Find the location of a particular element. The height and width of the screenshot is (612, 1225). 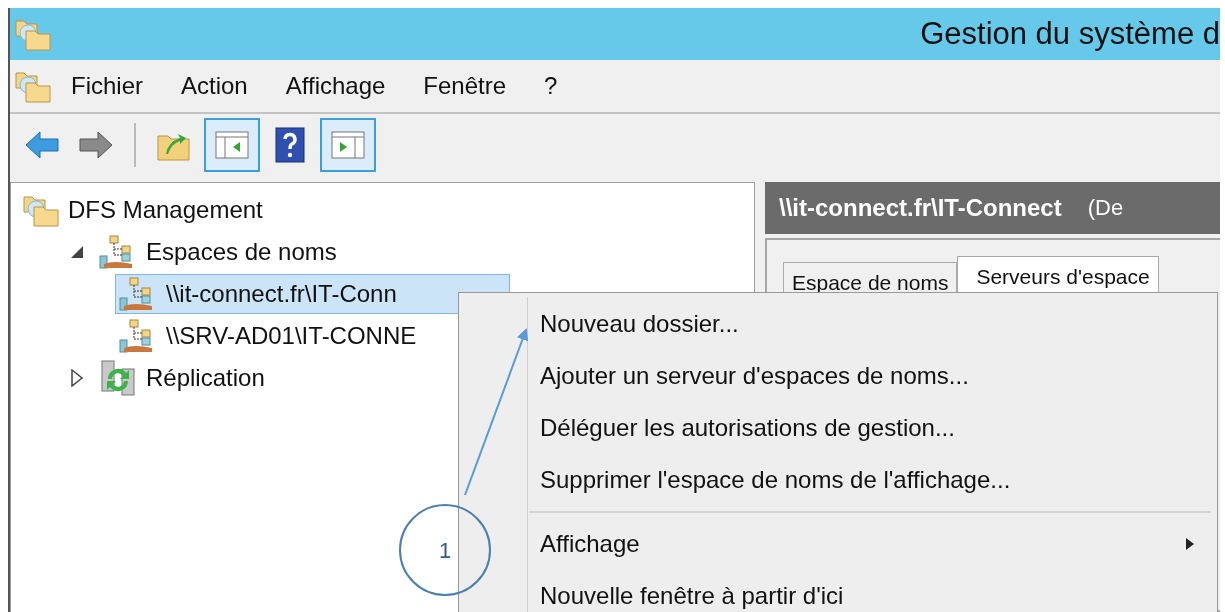

menu-item: Action is located at coordinates (214, 86).